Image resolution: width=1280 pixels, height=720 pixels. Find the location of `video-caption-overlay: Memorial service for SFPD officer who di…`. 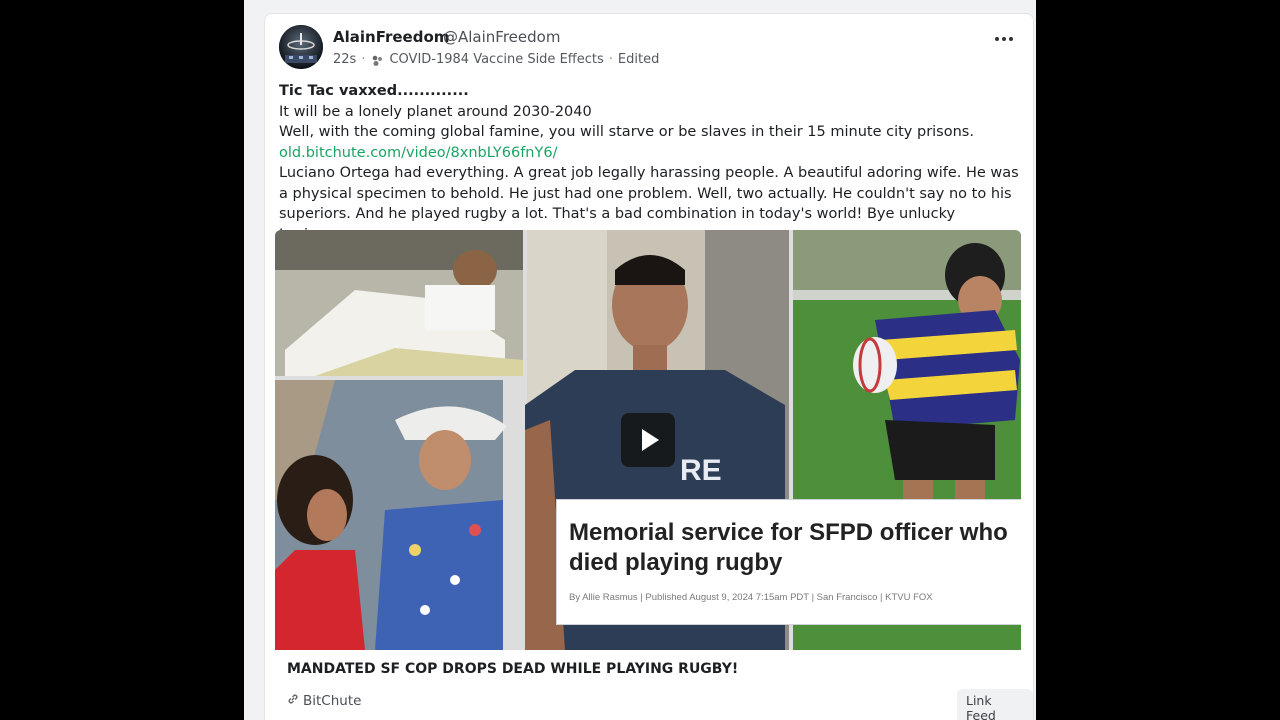

video-caption-overlay: Memorial service for SFPD officer who di… is located at coordinates (789, 562).